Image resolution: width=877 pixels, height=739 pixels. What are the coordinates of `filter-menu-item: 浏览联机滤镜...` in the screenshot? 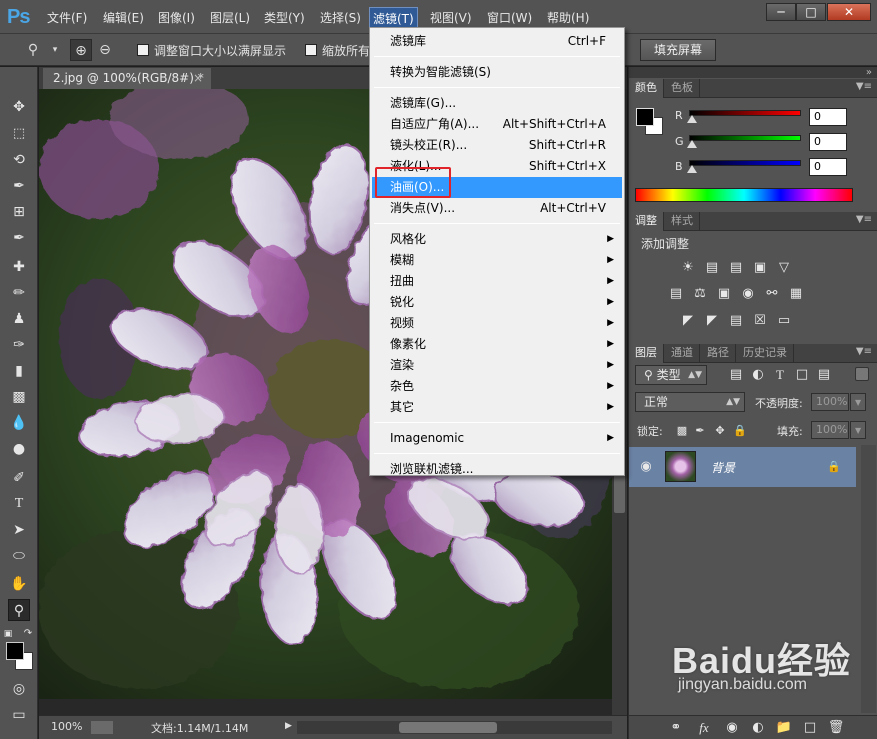 It's located at (497, 469).